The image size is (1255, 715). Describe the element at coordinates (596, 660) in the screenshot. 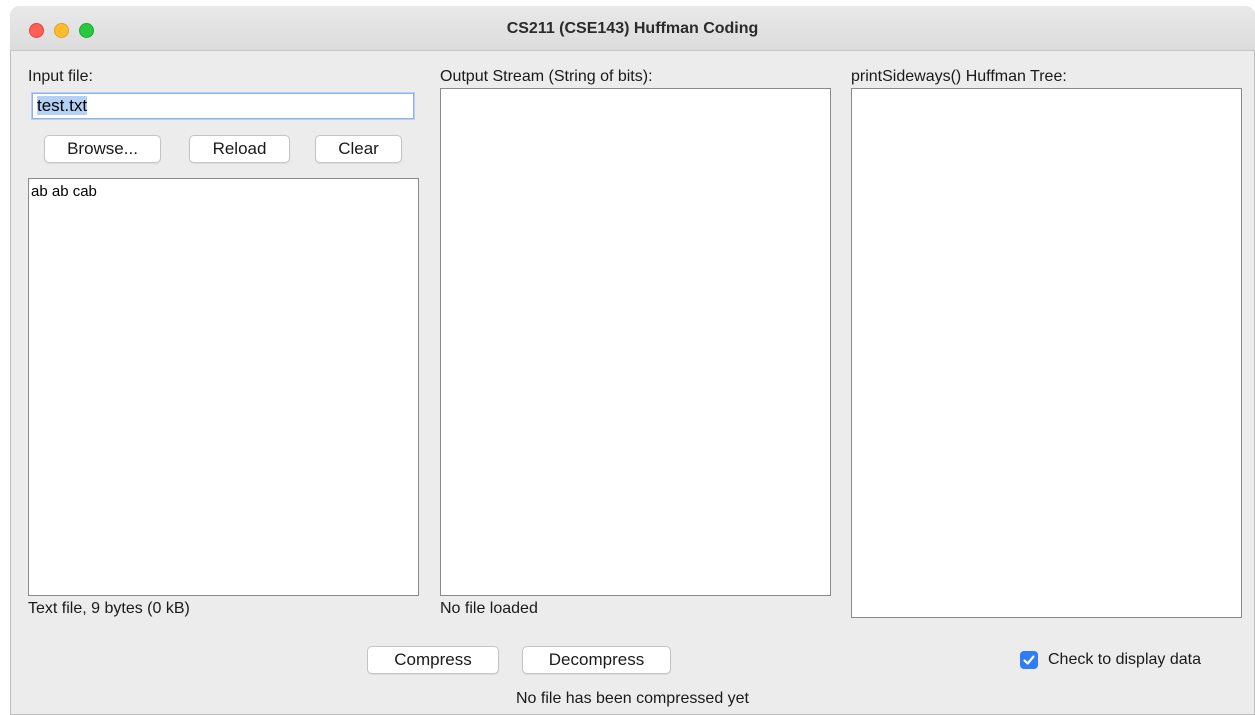

I see `decompress-button: Decompress` at that location.